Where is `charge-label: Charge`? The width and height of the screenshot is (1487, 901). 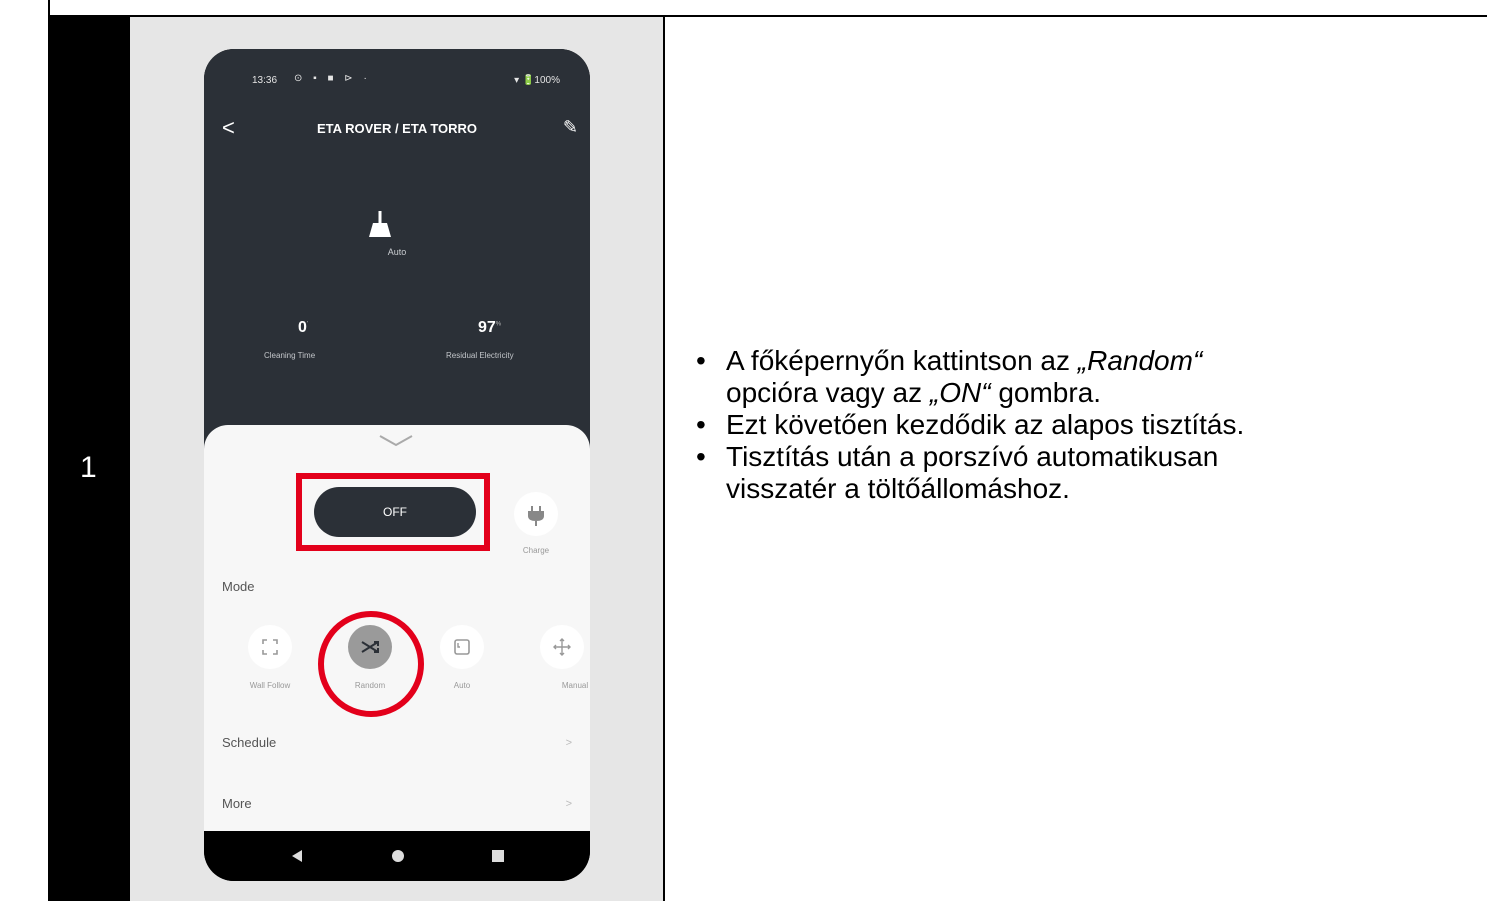
charge-label: Charge is located at coordinates (536, 550).